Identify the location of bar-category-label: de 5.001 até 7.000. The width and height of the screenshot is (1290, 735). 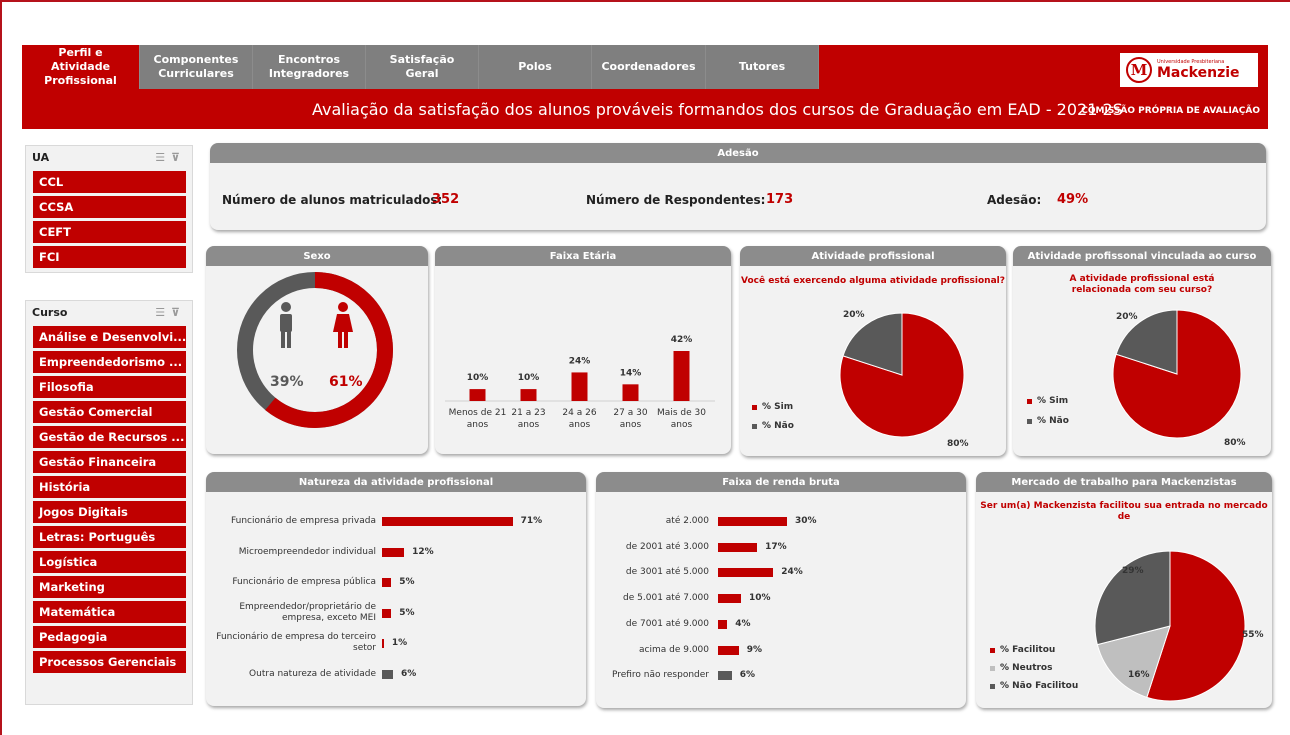
(666, 598).